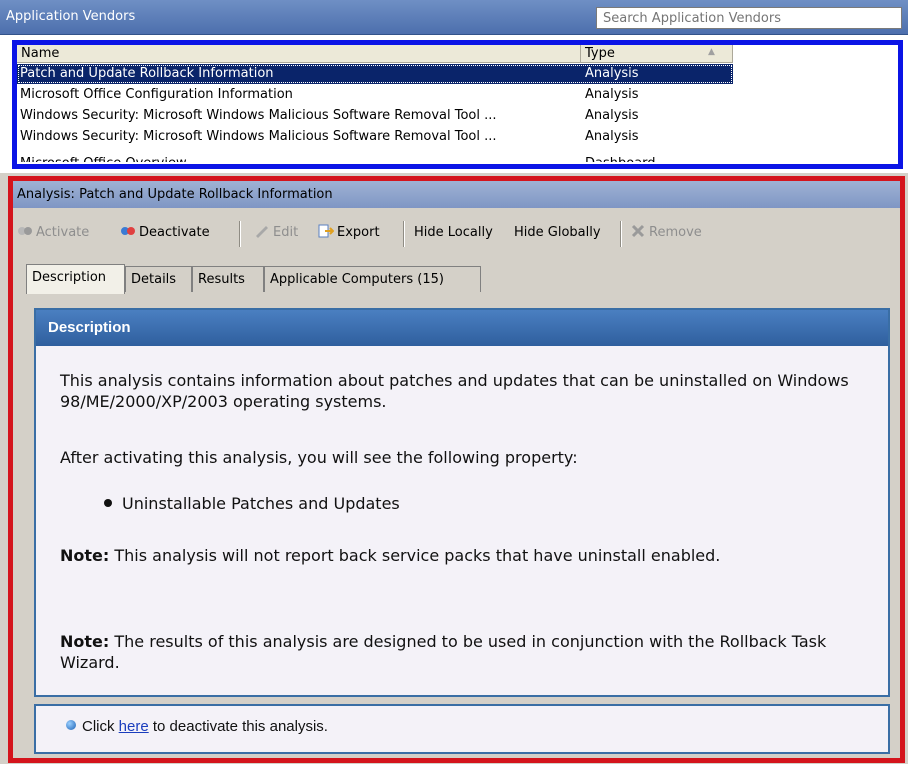 Image resolution: width=908 pixels, height=764 pixels. Describe the element at coordinates (71, 16) in the screenshot. I see `window-title: Application Vendors` at that location.